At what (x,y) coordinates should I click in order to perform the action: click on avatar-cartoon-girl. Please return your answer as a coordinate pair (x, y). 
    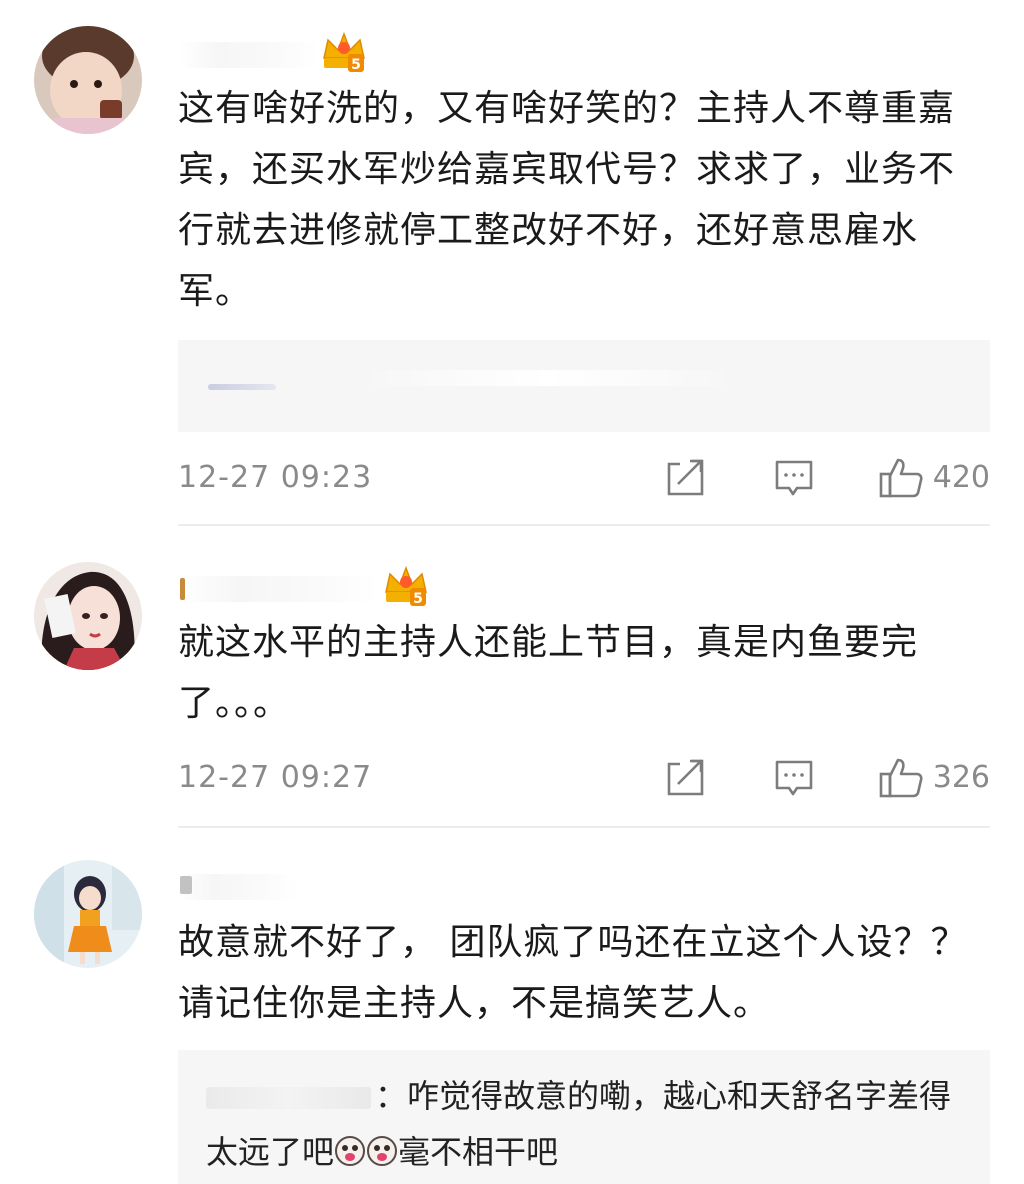
    Looking at the image, I should click on (88, 914).